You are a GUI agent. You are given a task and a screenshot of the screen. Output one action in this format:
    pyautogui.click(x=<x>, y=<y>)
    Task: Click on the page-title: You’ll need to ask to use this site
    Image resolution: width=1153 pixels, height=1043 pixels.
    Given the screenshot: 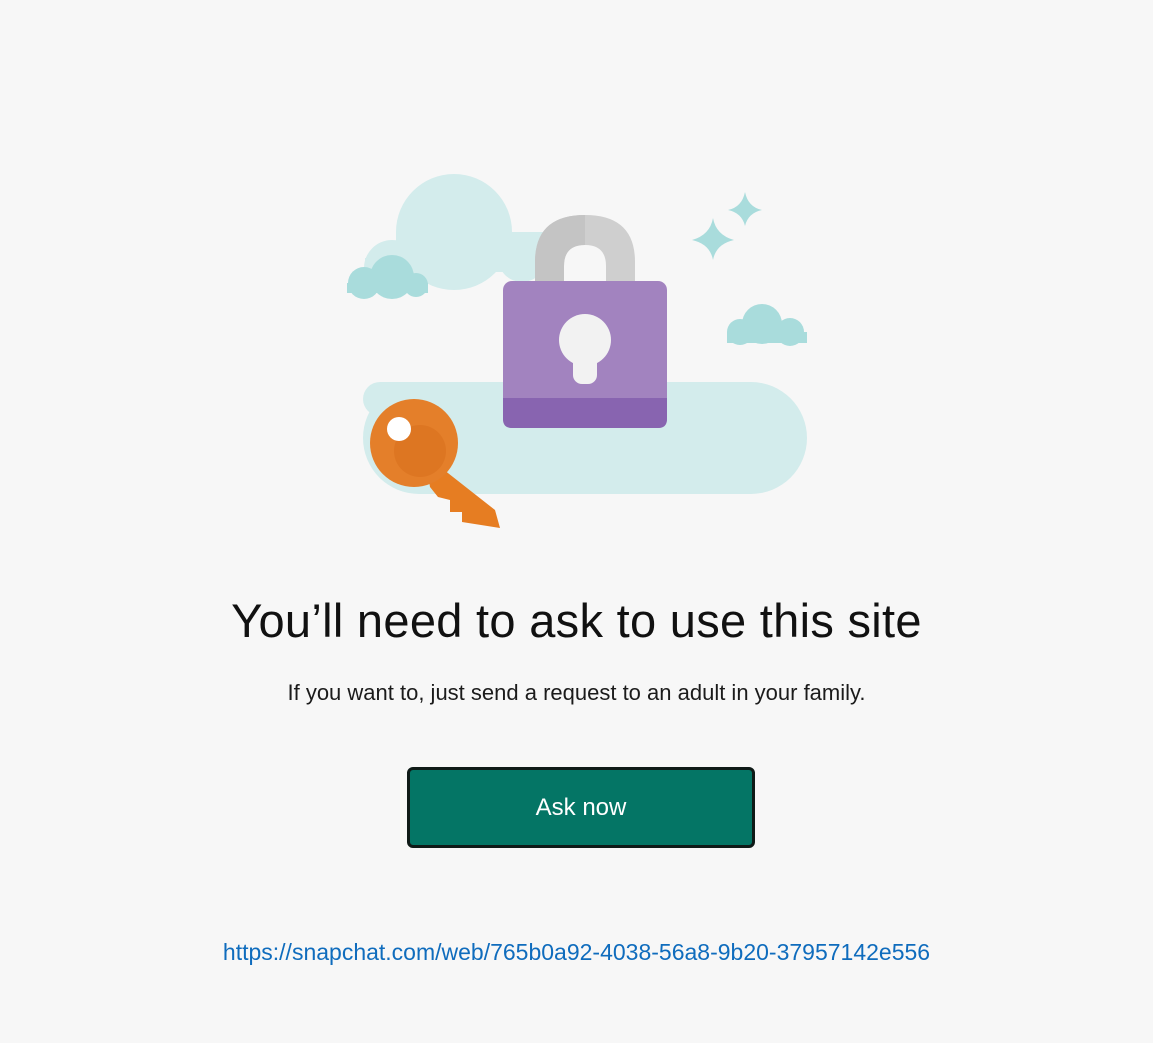 What is the action you would take?
    pyautogui.click(x=576, y=620)
    